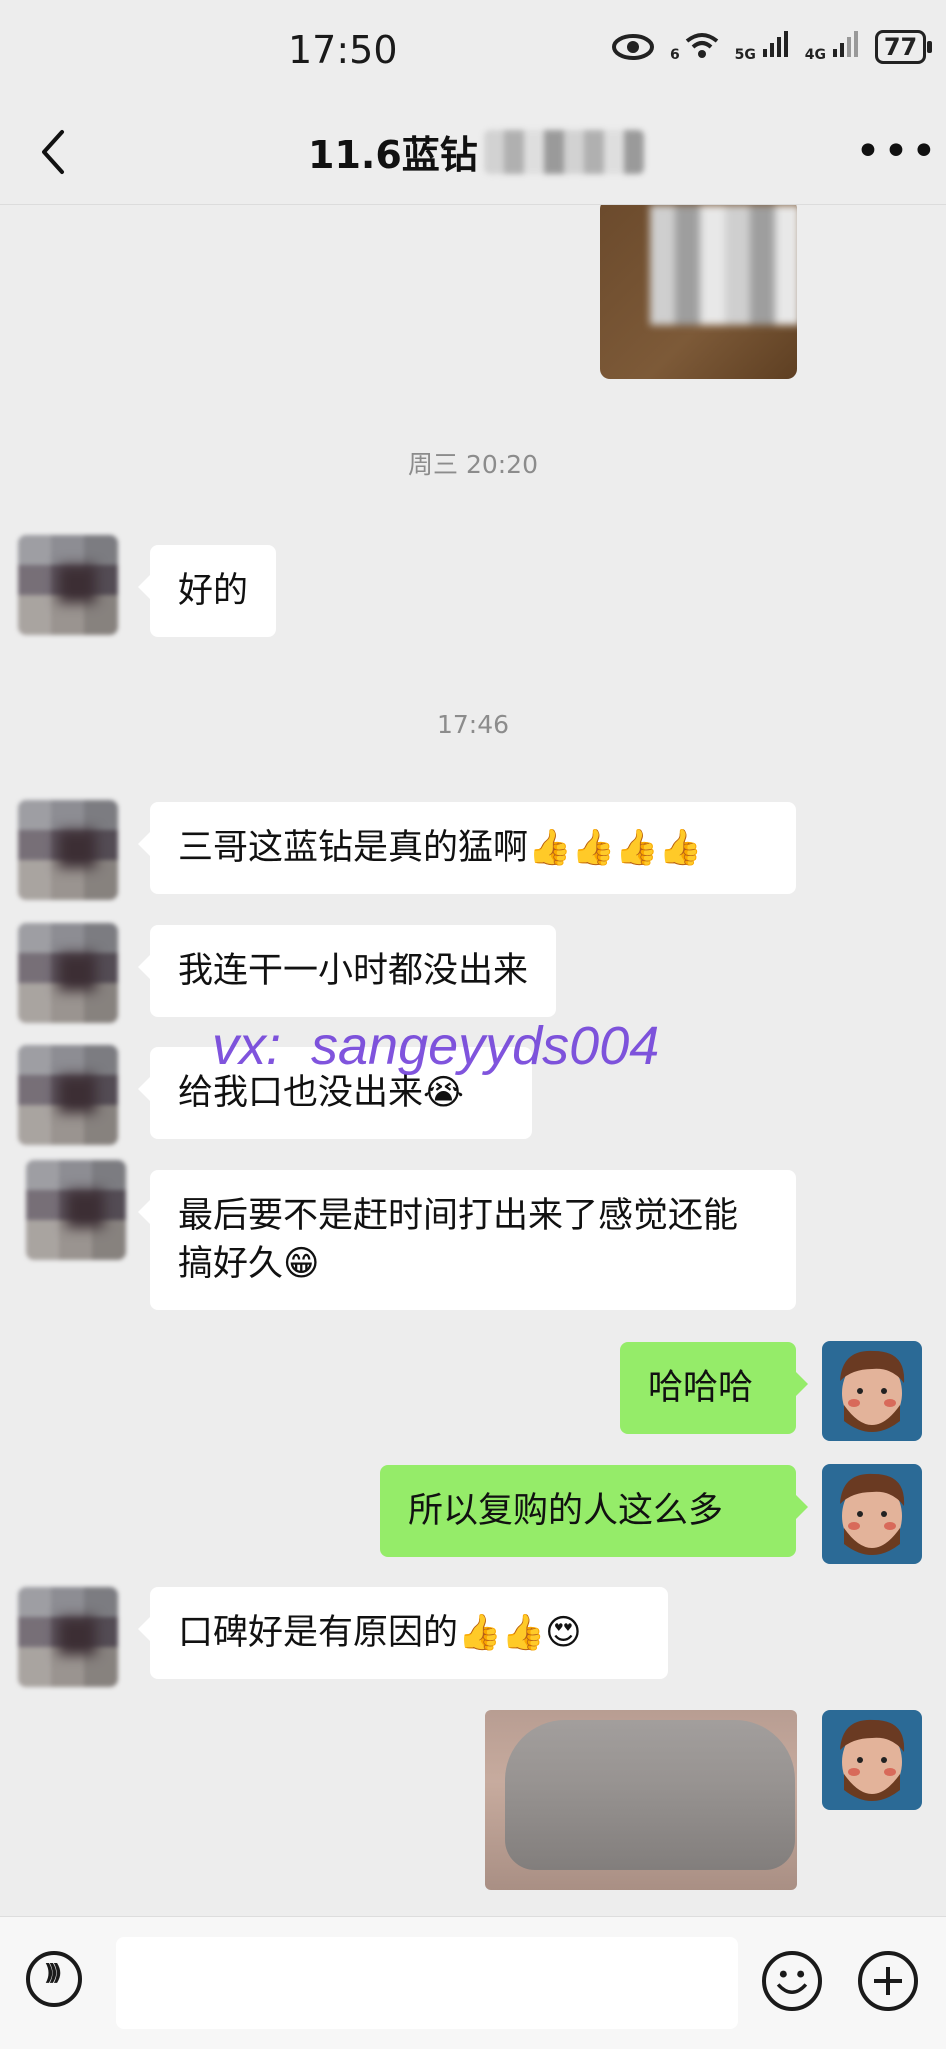 Image resolution: width=946 pixels, height=2049 pixels. Describe the element at coordinates (393, 155) in the screenshot. I see `chat-title: 11.6蓝钻` at that location.